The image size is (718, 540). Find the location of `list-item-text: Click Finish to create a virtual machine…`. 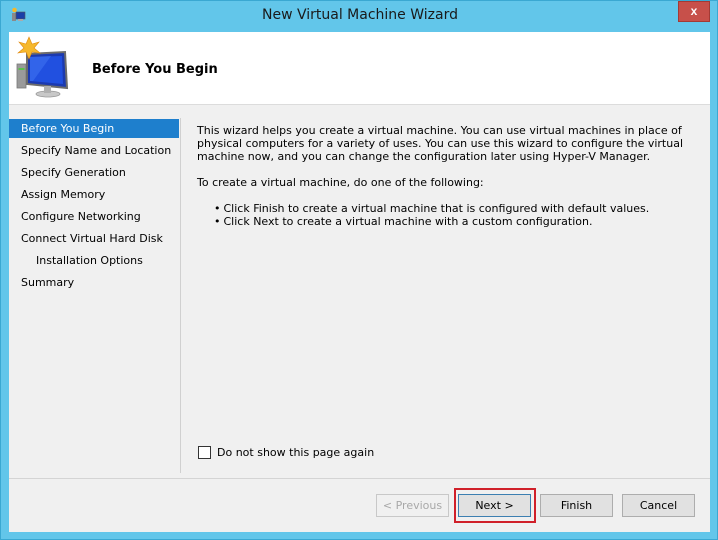

list-item-text: Click Finish to create a virtual machine… is located at coordinates (436, 208).